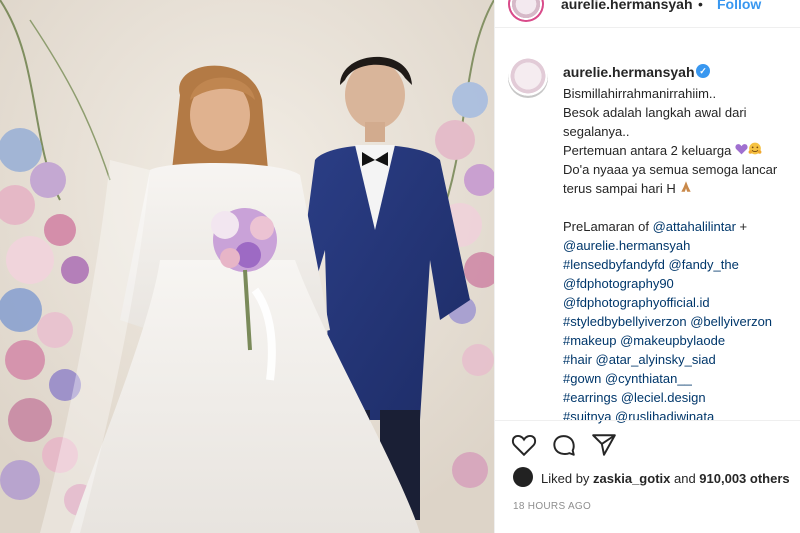 This screenshot has width=800, height=533. Describe the element at coordinates (590, 397) in the screenshot. I see `hashtag-link: #earrings` at that location.